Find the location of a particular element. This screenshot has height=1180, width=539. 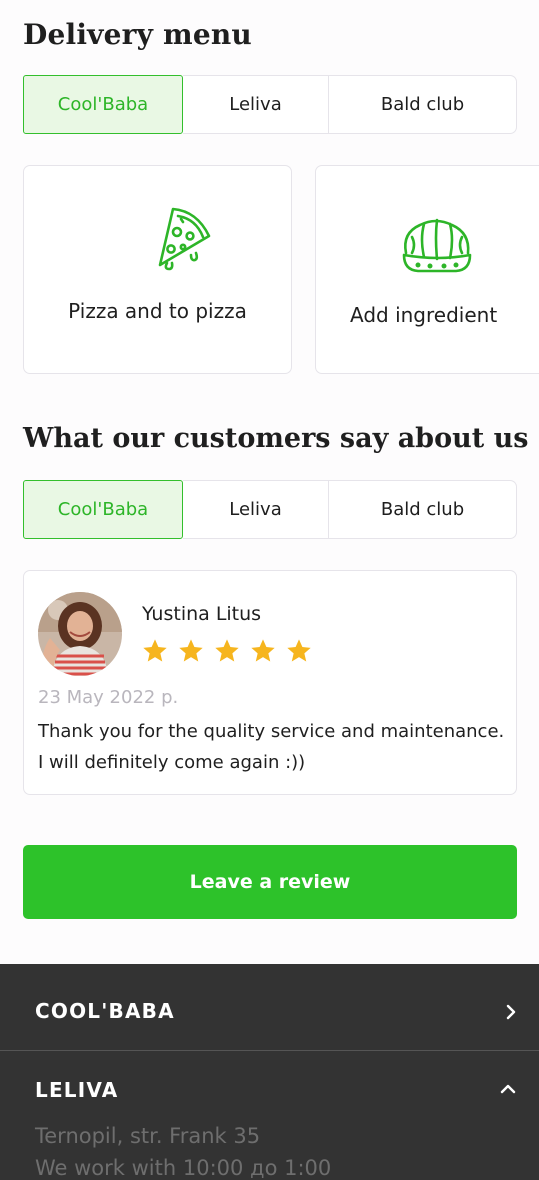

chevron-right-icon is located at coordinates (511, 1012).